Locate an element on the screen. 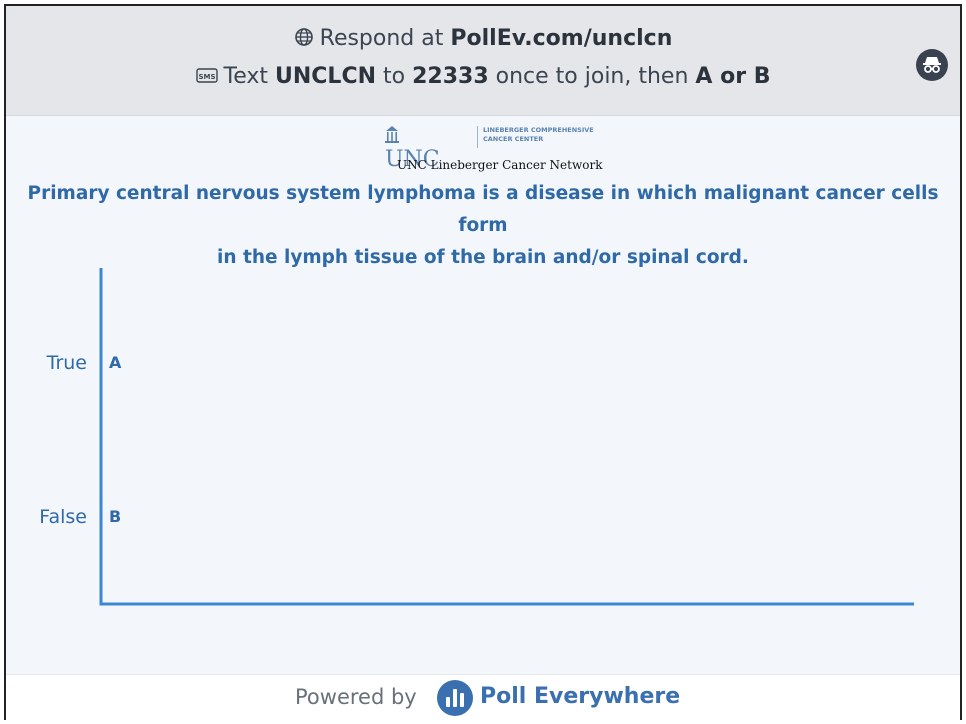 The image size is (966, 724). sms-icon: SMS is located at coordinates (206, 78).